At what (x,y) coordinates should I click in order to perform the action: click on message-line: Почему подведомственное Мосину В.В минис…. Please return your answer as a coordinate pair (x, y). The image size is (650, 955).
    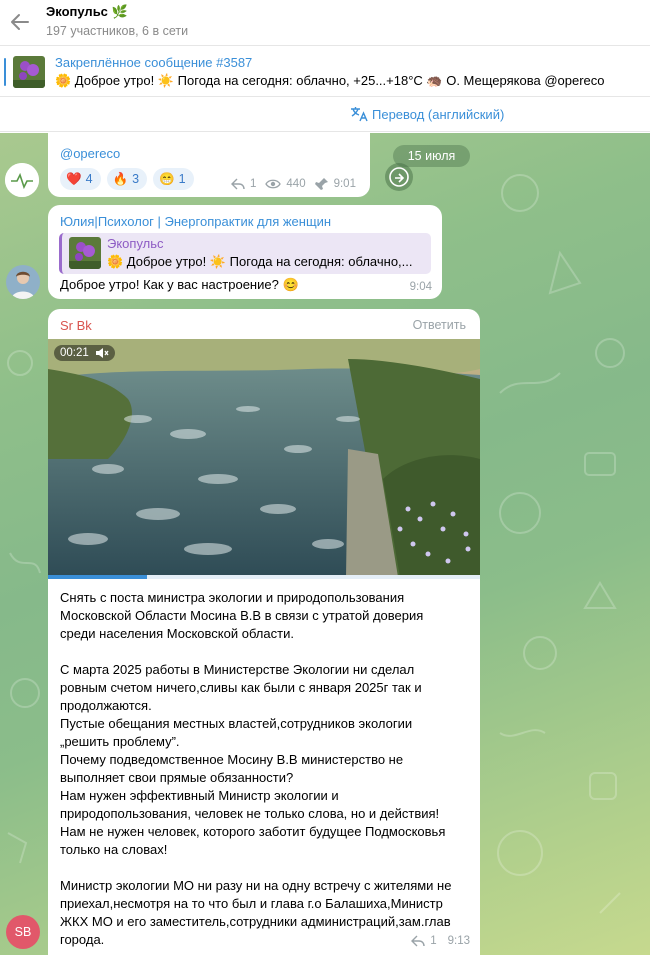
    Looking at the image, I should click on (232, 759).